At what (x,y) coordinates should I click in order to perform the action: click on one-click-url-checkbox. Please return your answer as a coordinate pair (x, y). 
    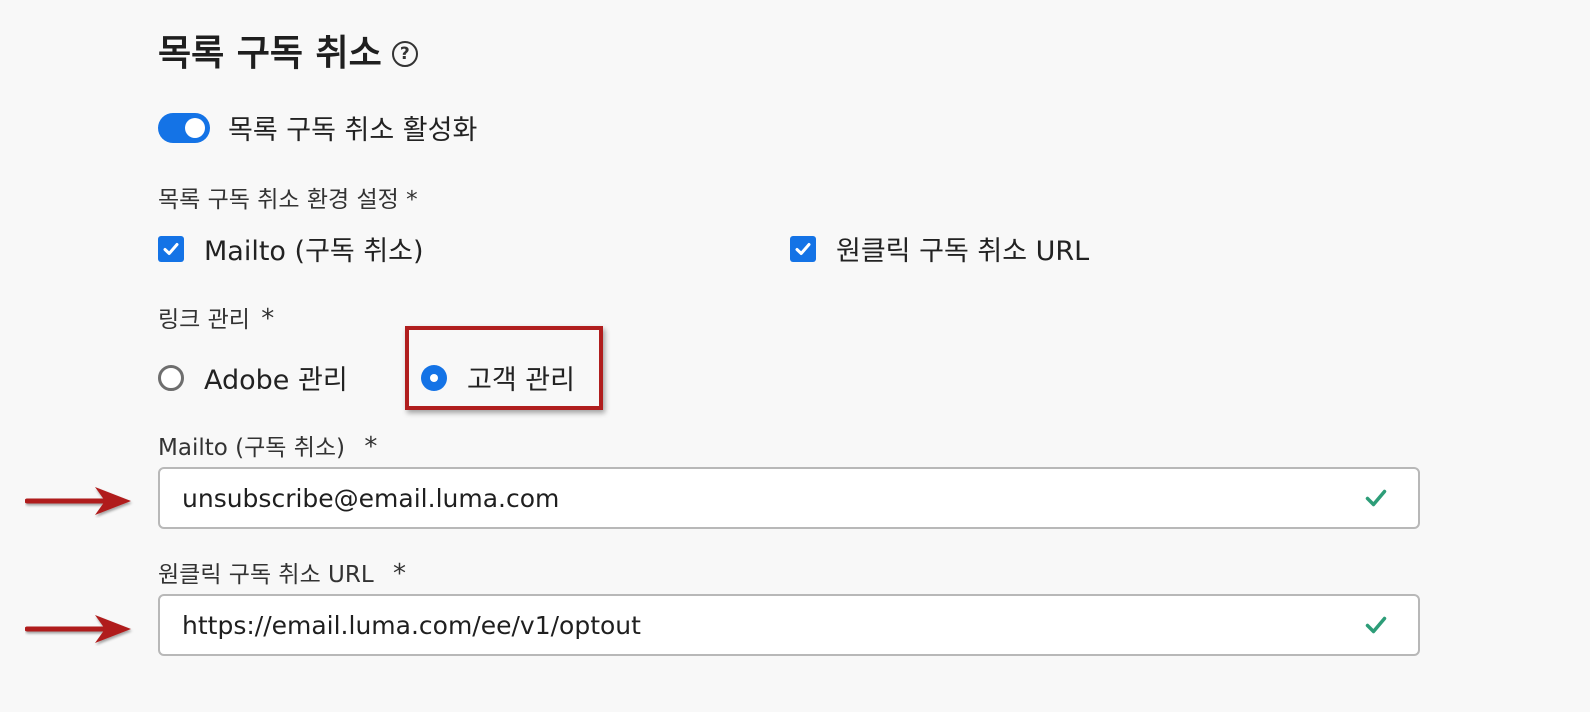
    Looking at the image, I should click on (803, 248).